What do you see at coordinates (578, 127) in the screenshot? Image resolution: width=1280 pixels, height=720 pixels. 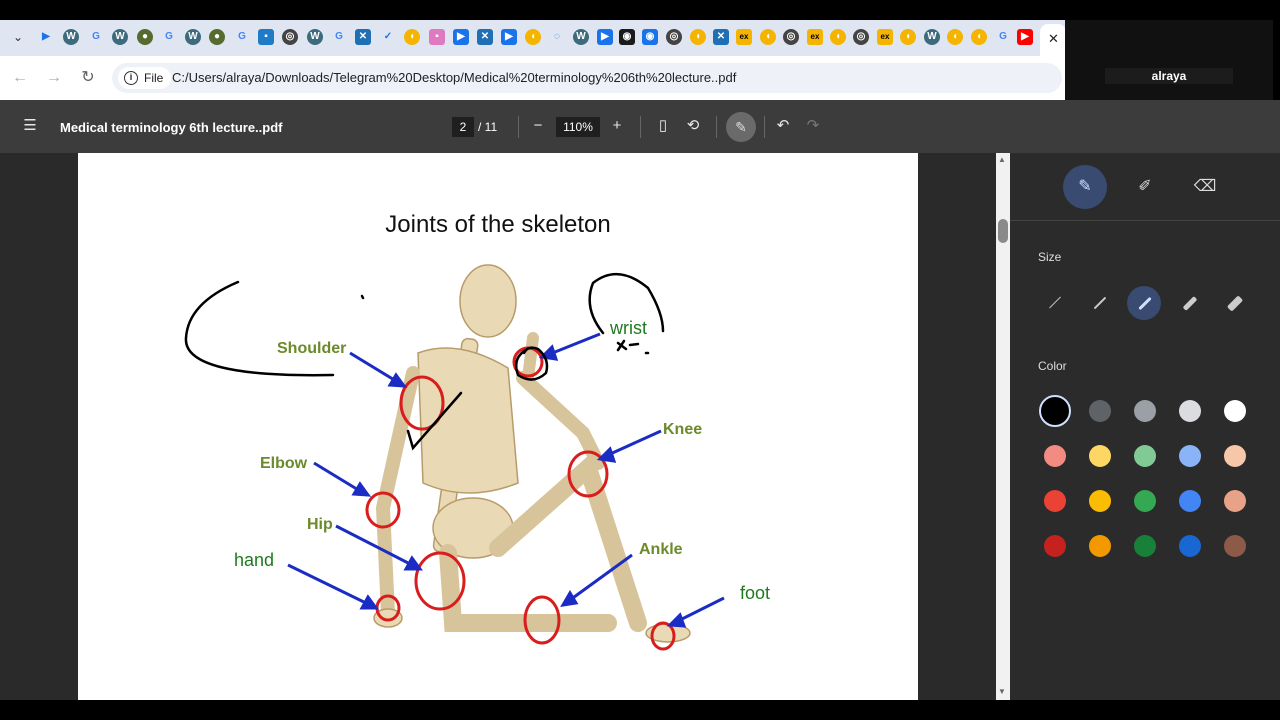 I see `zoom-input: 110%` at bounding box center [578, 127].